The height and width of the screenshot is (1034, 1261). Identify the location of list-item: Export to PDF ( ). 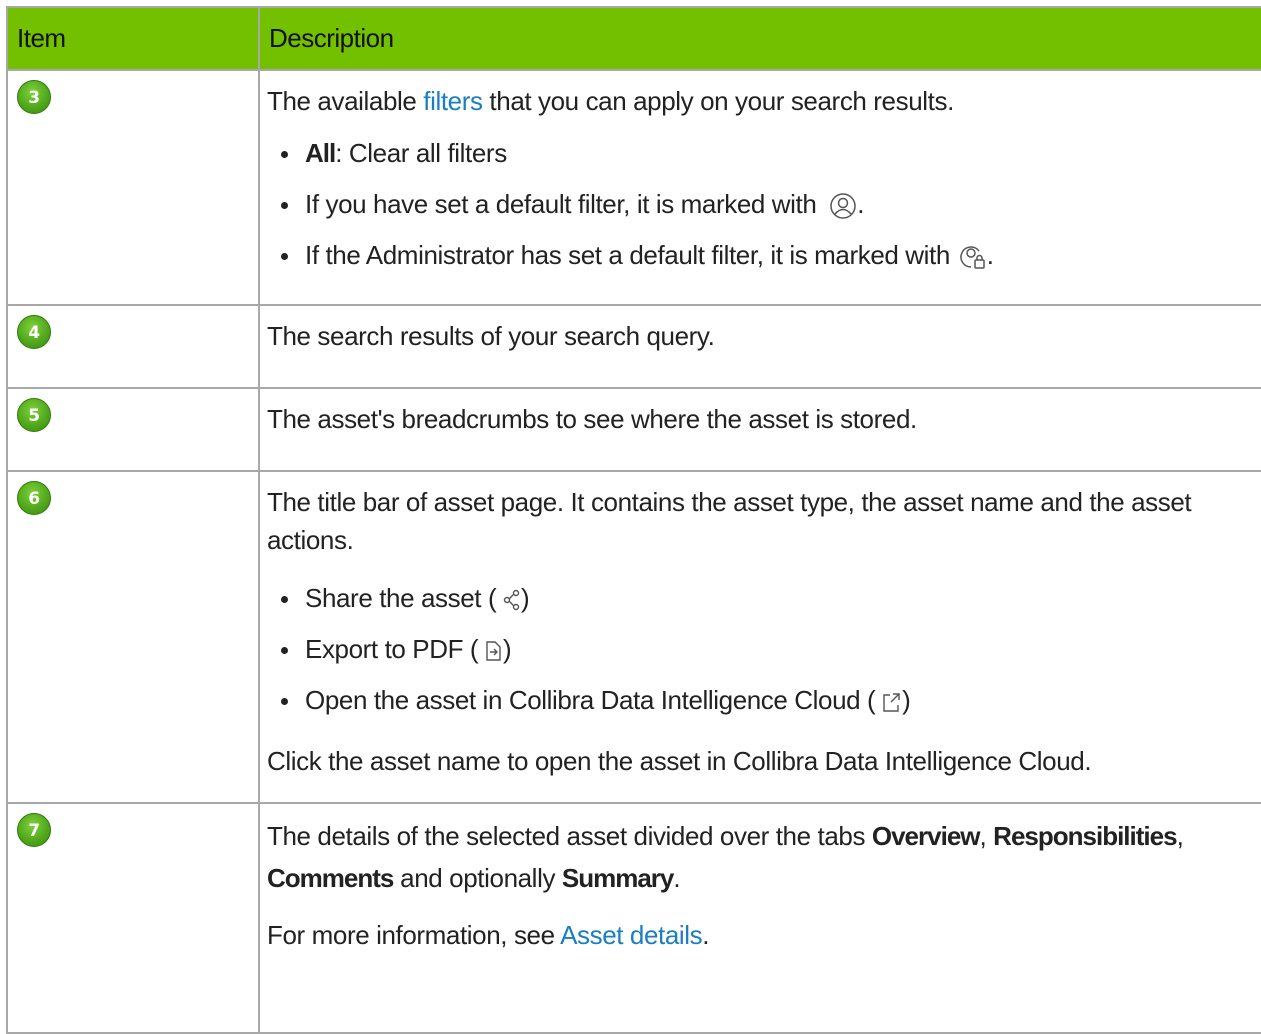
(768, 649).